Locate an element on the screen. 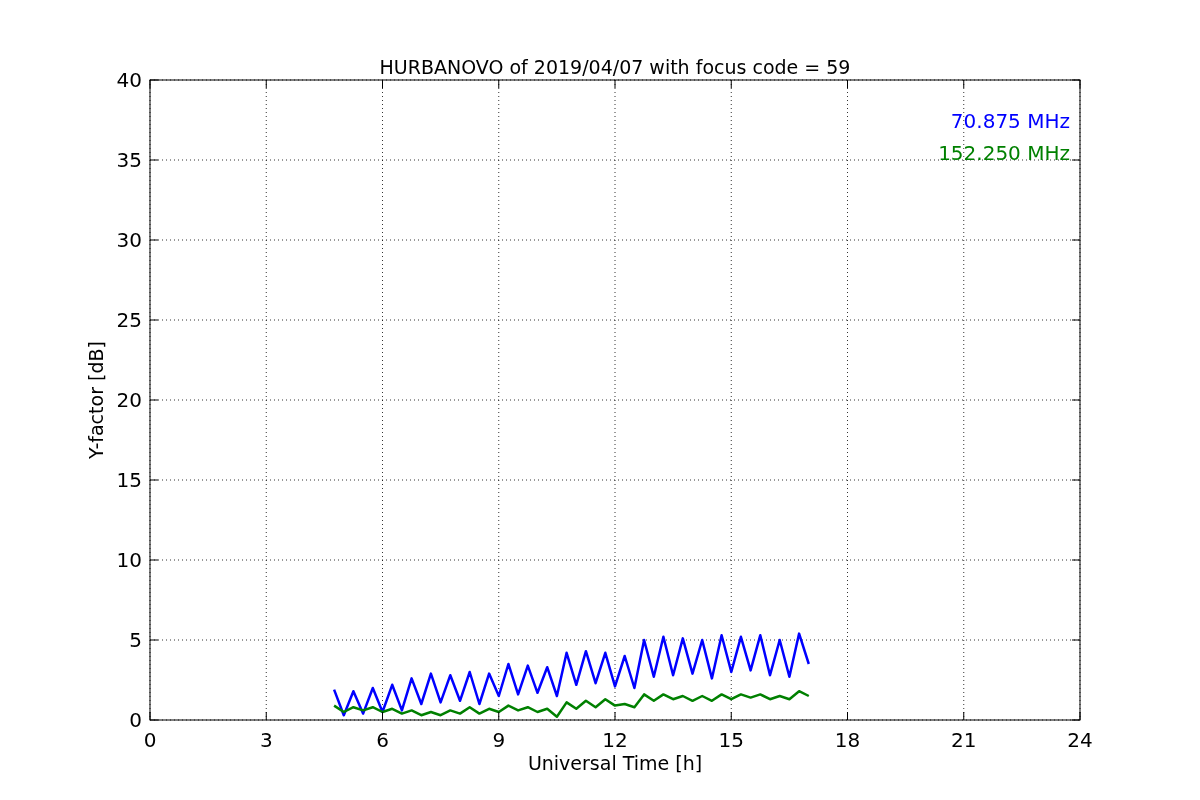 The image size is (1200, 800). y-tick-label: 10 is located at coordinates (129, 560).